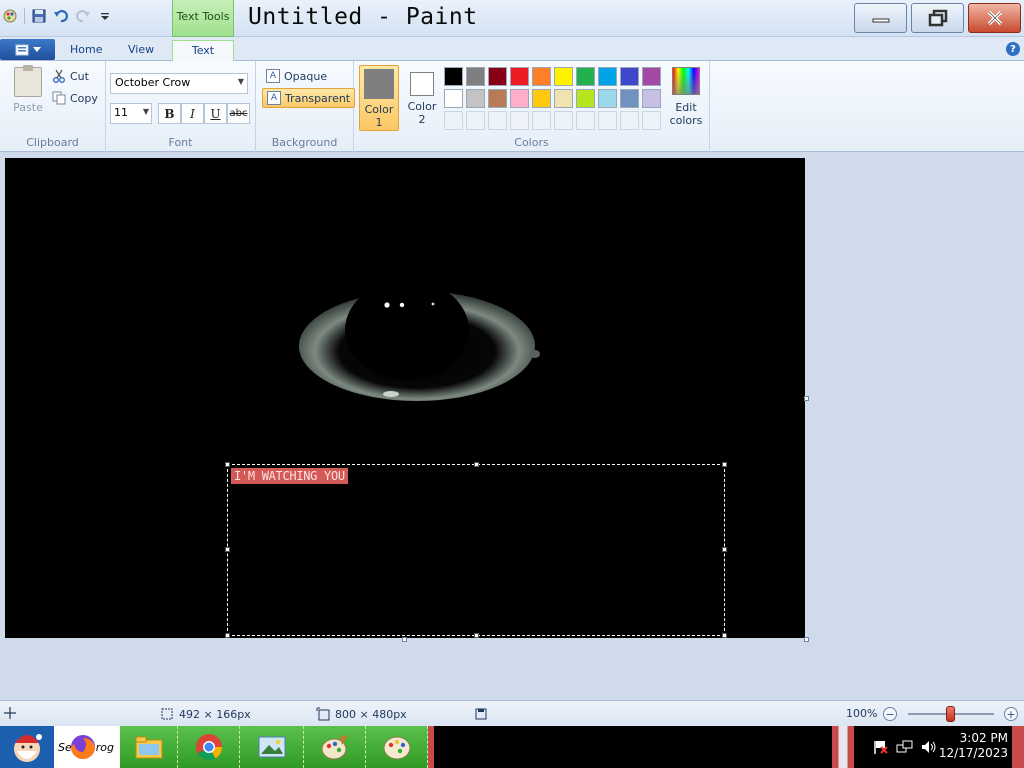  What do you see at coordinates (87, 747) in the screenshot?
I see `taskbar-firefox: Se rog` at bounding box center [87, 747].